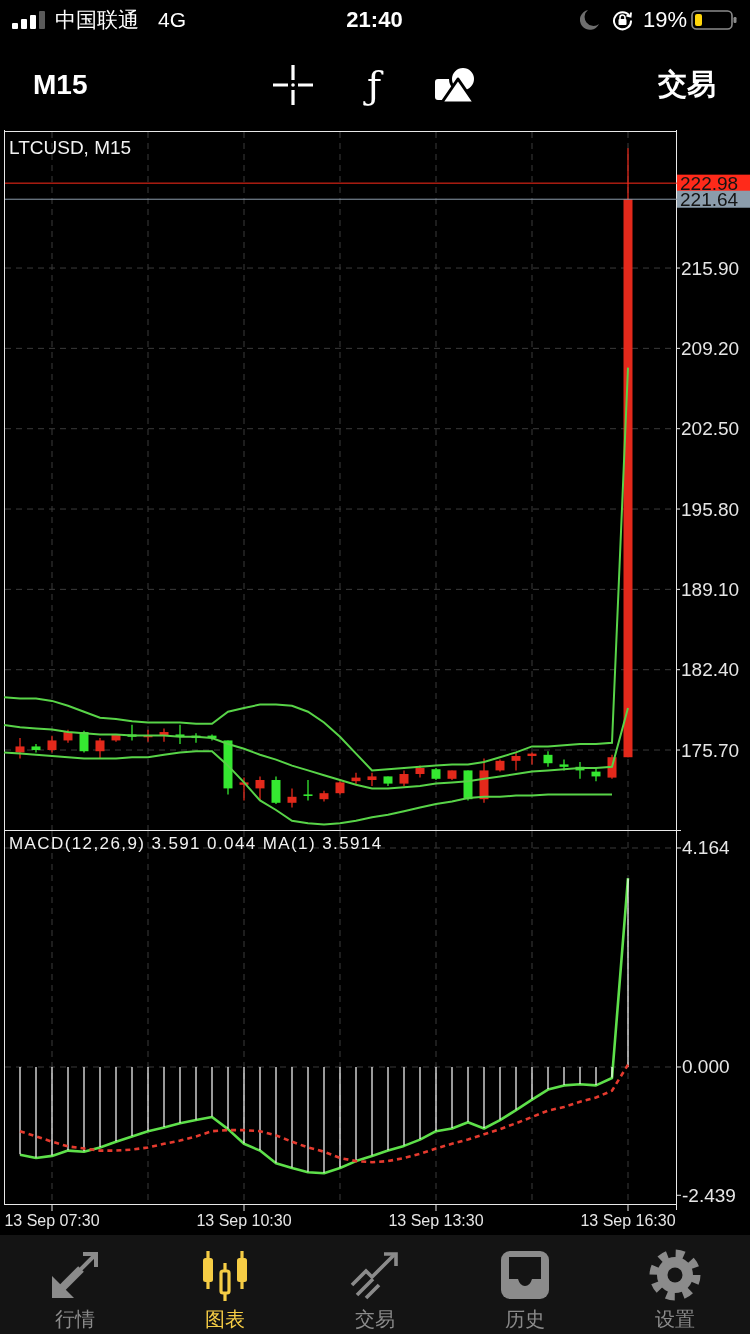 The width and height of the screenshot is (750, 1334). What do you see at coordinates (710, 348) in the screenshot?
I see `price-axis-label: 209.20` at bounding box center [710, 348].